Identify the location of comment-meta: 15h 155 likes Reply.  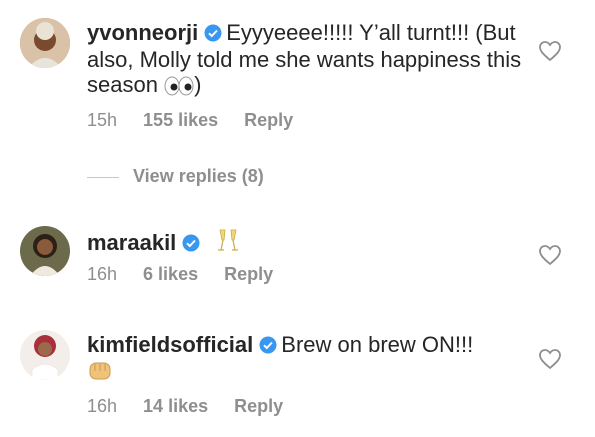
(203, 120).